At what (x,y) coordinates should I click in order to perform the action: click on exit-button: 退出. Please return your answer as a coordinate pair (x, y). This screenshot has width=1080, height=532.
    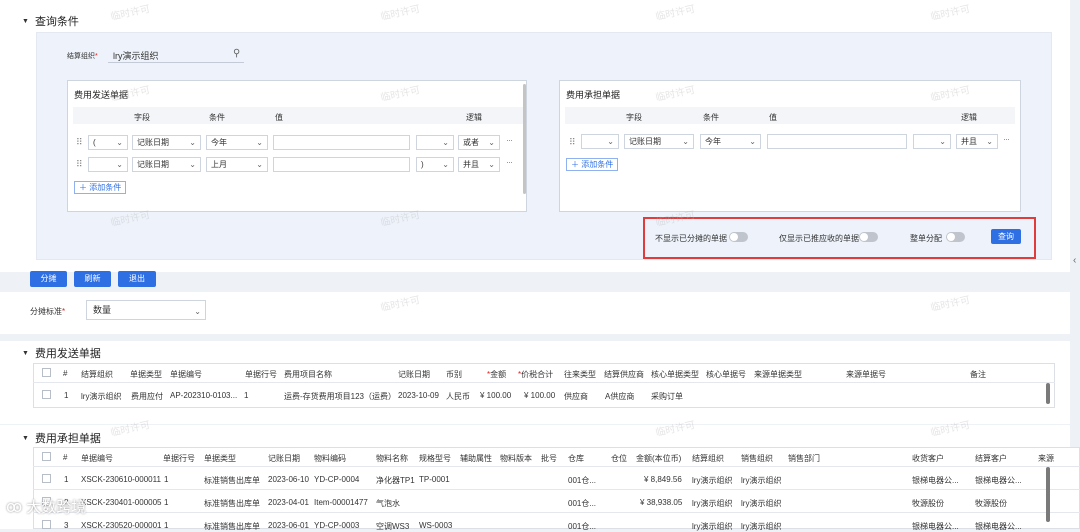
    Looking at the image, I should click on (137, 279).